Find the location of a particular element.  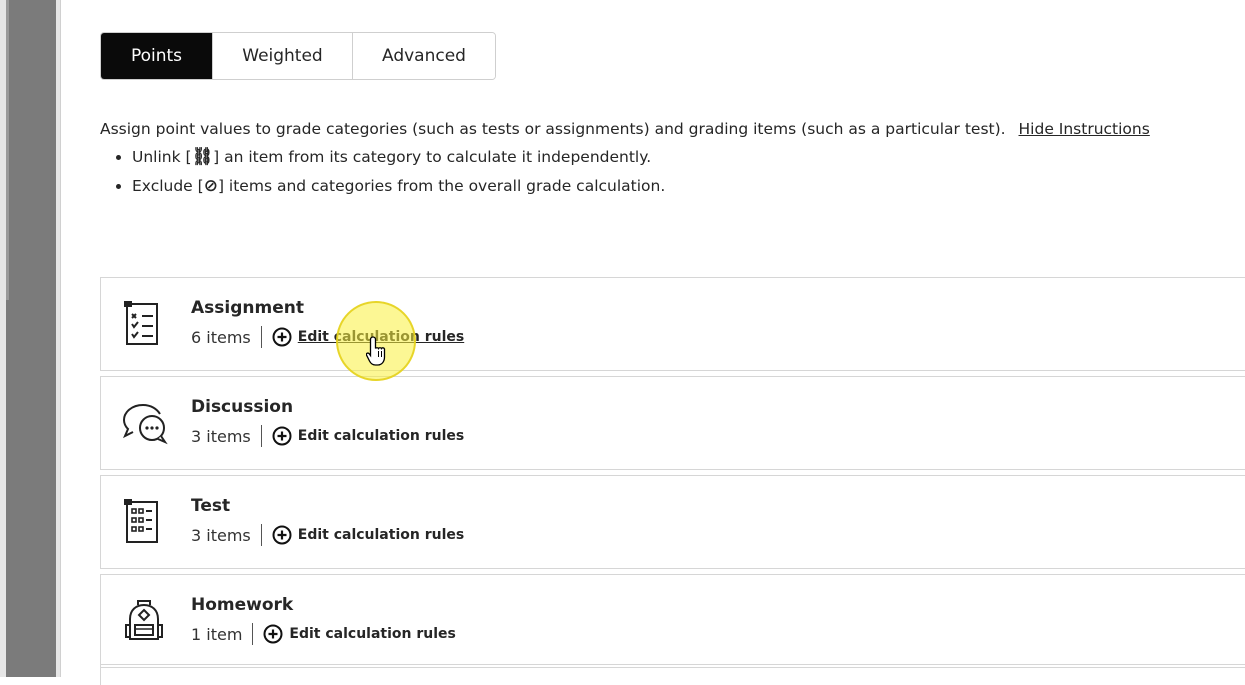

tab-weighted: Weighted is located at coordinates (283, 56).